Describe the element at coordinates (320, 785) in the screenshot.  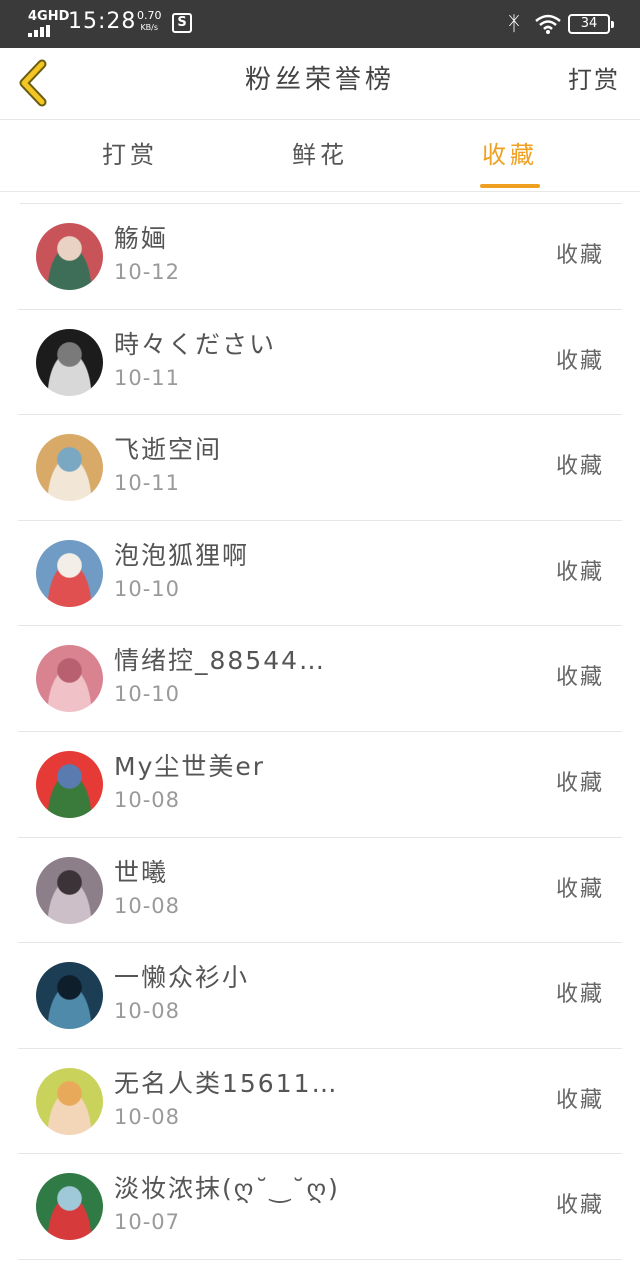
I see `list-item: My尘世美er 10-08 收藏` at that location.